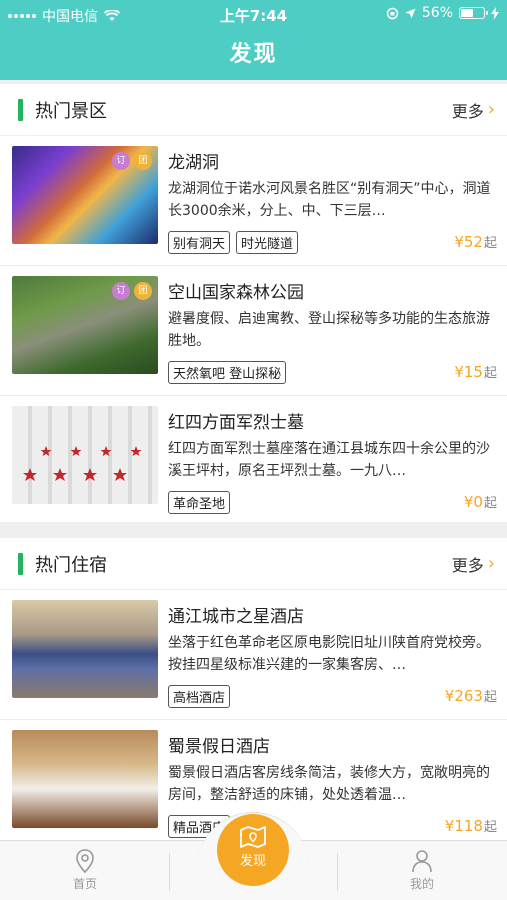  What do you see at coordinates (227, 372) in the screenshot?
I see `item-tag: 天然氧吧 登山探秘` at bounding box center [227, 372].